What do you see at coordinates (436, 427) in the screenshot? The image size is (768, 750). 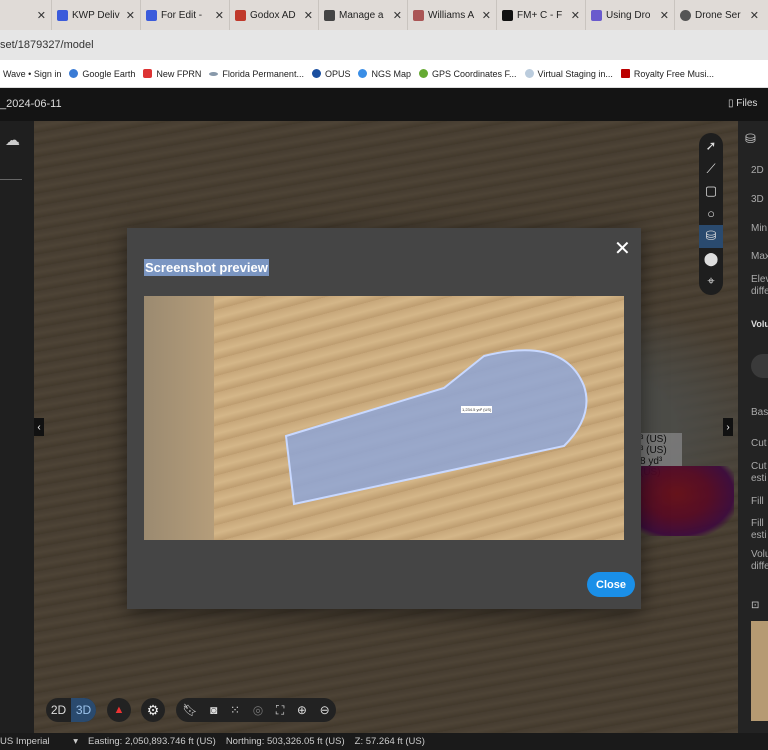 I see `volume-polygon` at bounding box center [436, 427].